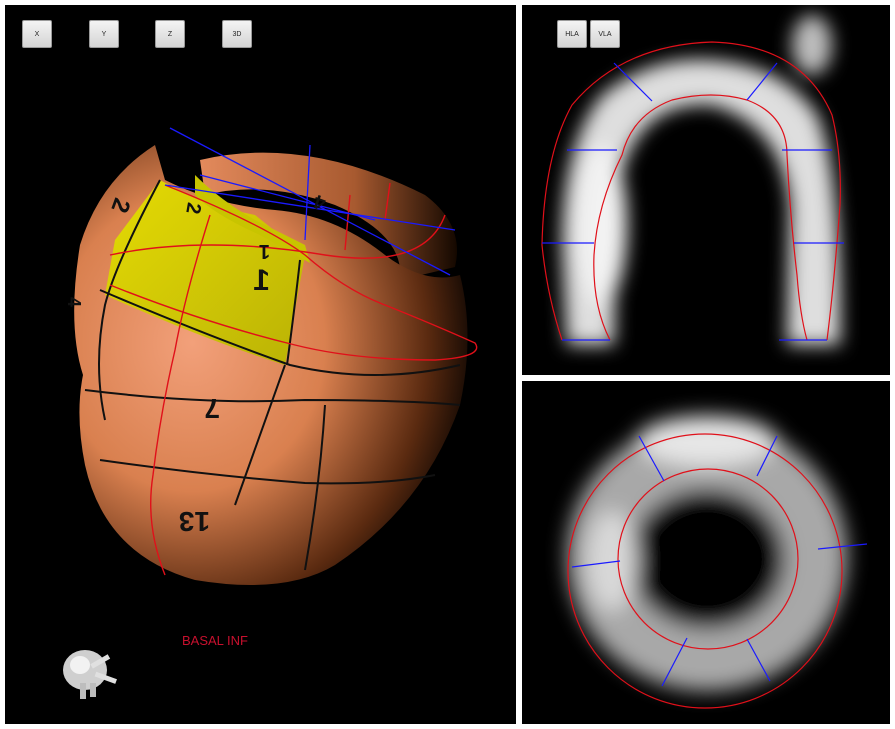  I want to click on orientation-figure-icon, so click(90, 674).